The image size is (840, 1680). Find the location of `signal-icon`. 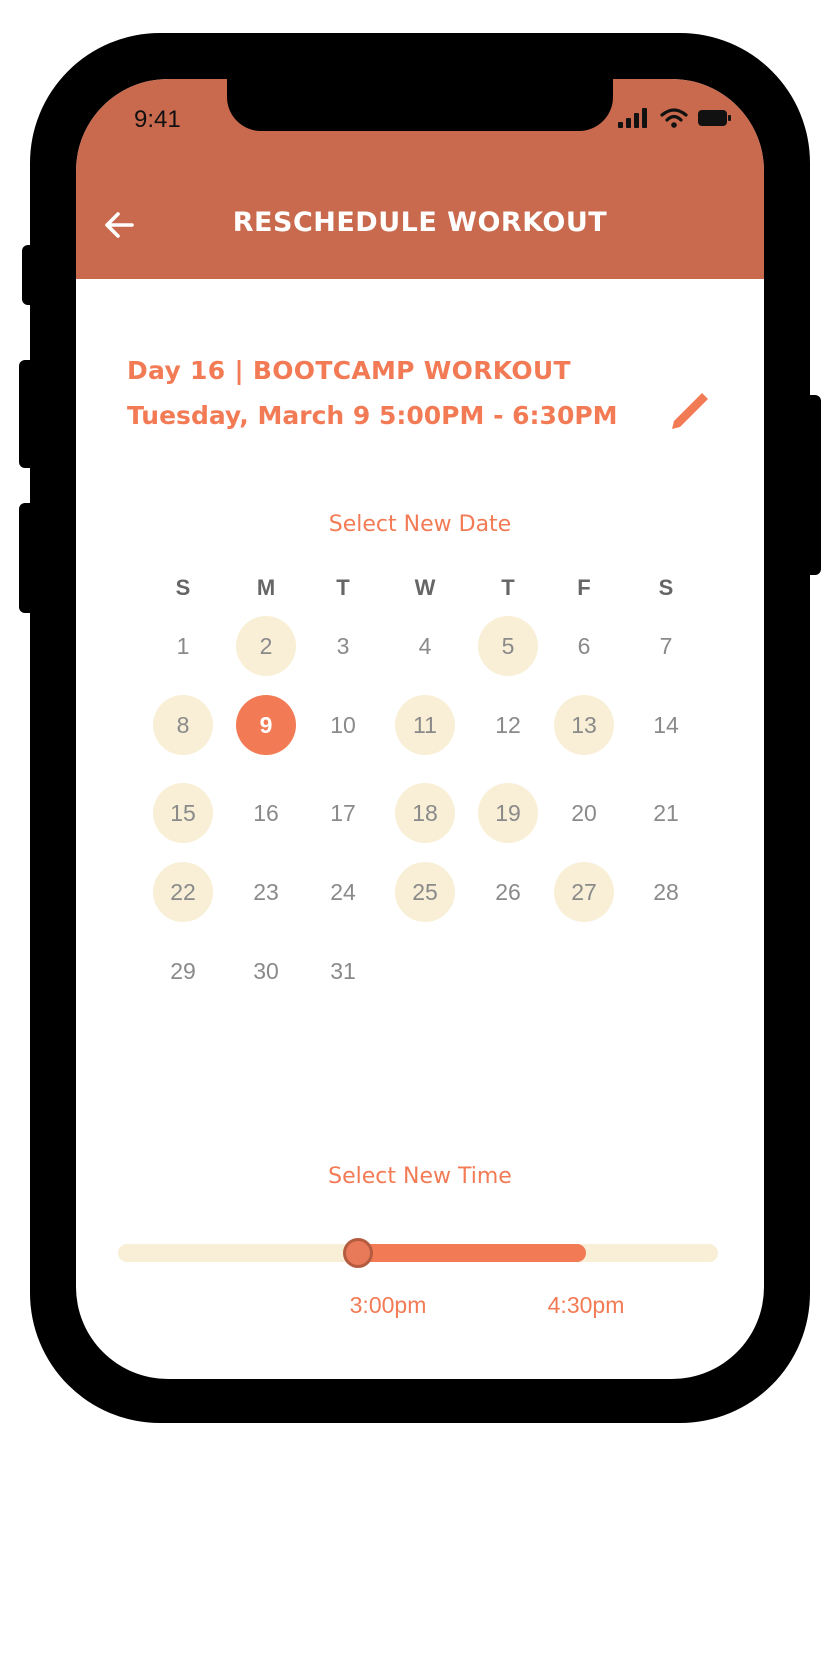

signal-icon is located at coordinates (632, 118).